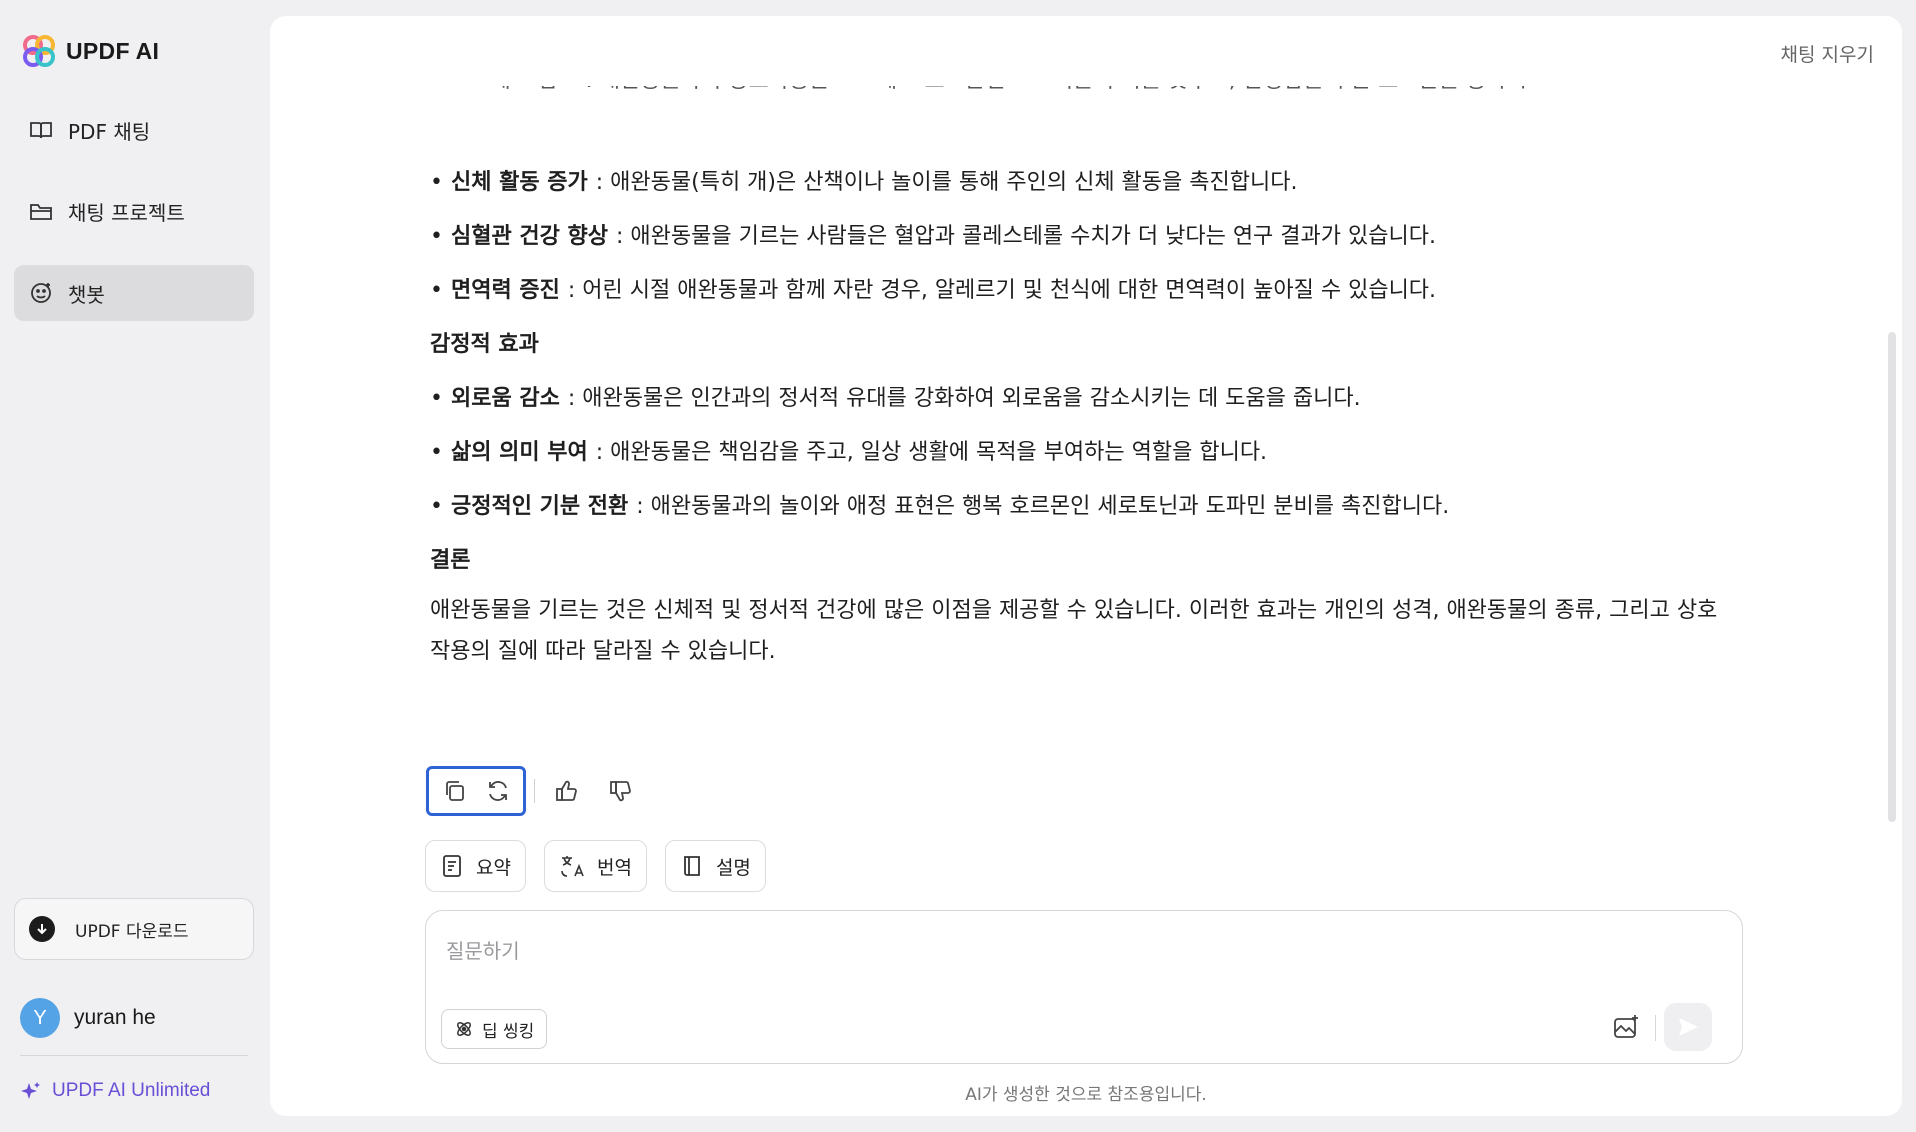  I want to click on user-profile: Y yuran he, so click(88, 1018).